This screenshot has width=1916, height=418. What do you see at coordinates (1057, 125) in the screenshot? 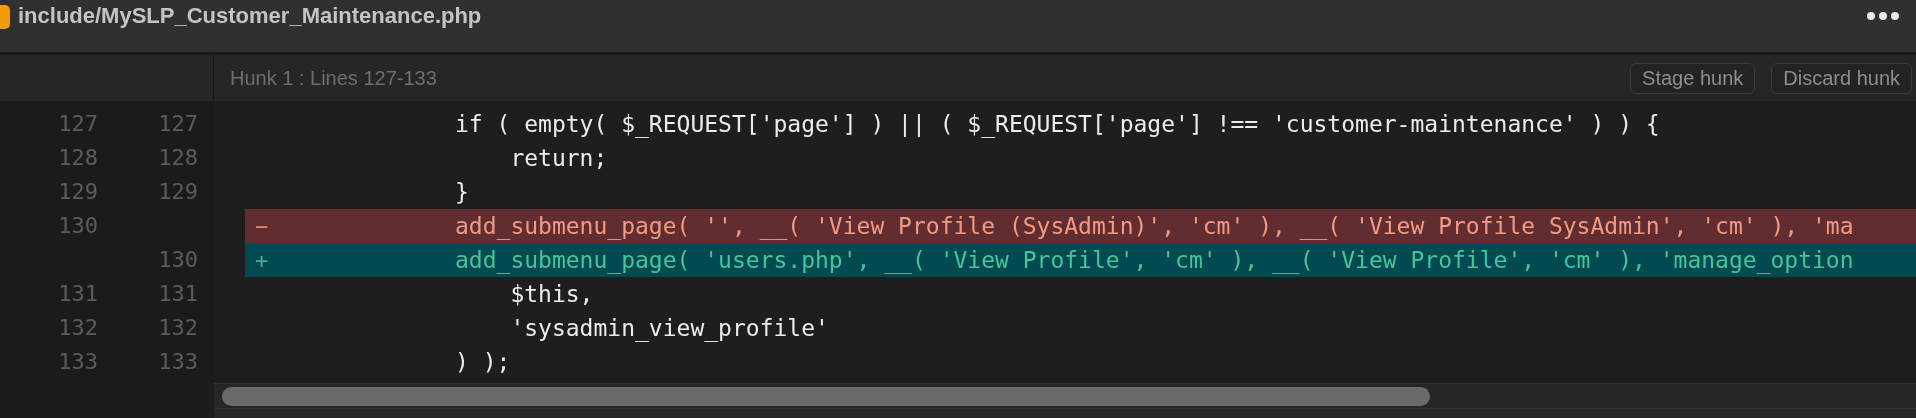
I see `code-line: if ( empty( $_REQUEST['page'] ) || ( $_REQUEST['page'] !== 'customer-maintenance' ) ) {` at bounding box center [1057, 125].